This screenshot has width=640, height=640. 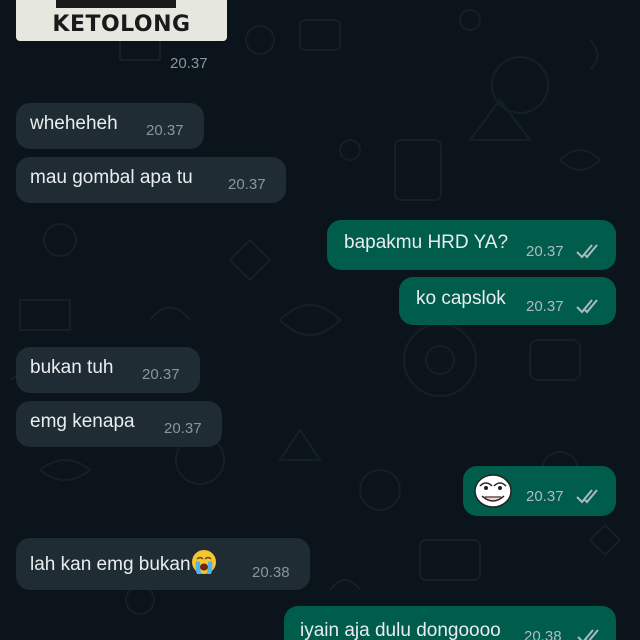 I want to click on message-text: wheheheh, so click(x=74, y=123).